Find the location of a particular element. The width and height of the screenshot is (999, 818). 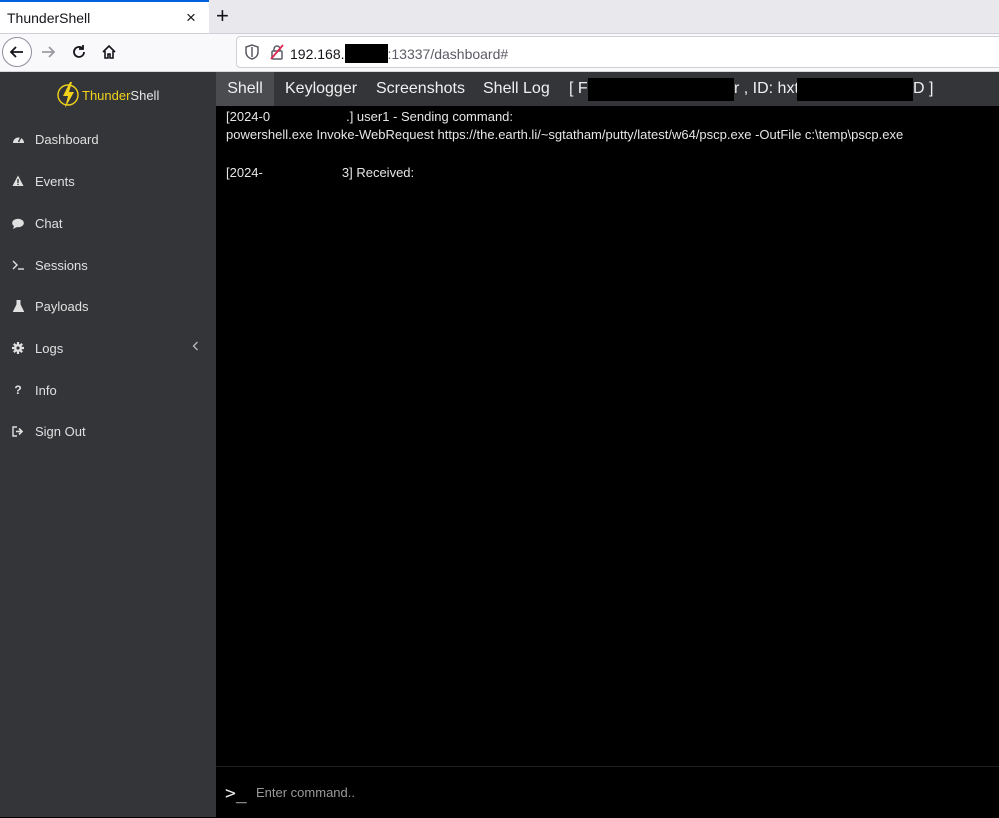

chevron-left-icon is located at coordinates (195, 347).